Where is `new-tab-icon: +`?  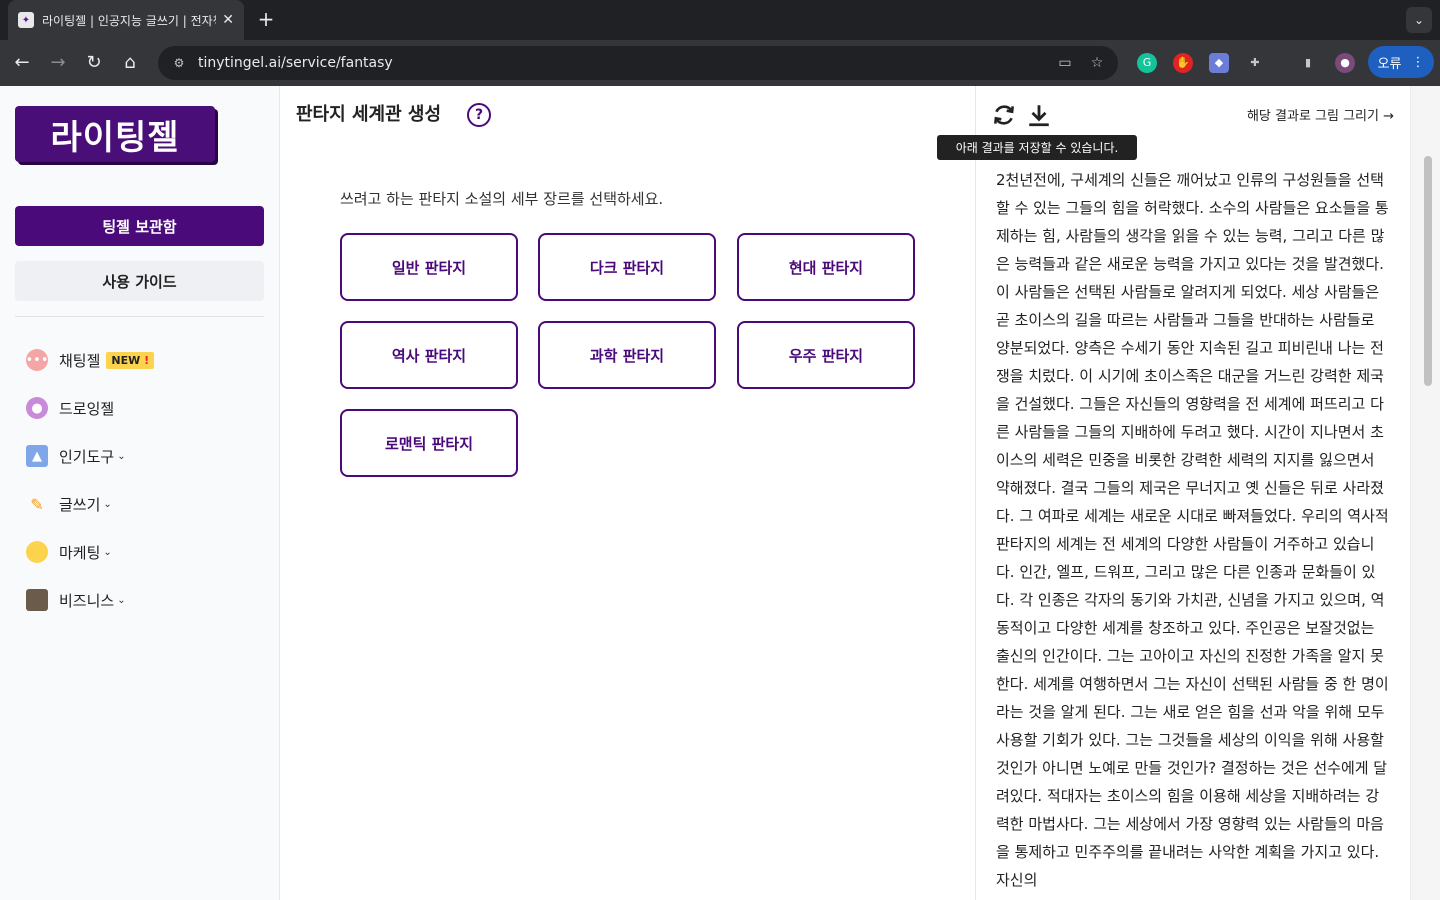 new-tab-icon: + is located at coordinates (266, 20).